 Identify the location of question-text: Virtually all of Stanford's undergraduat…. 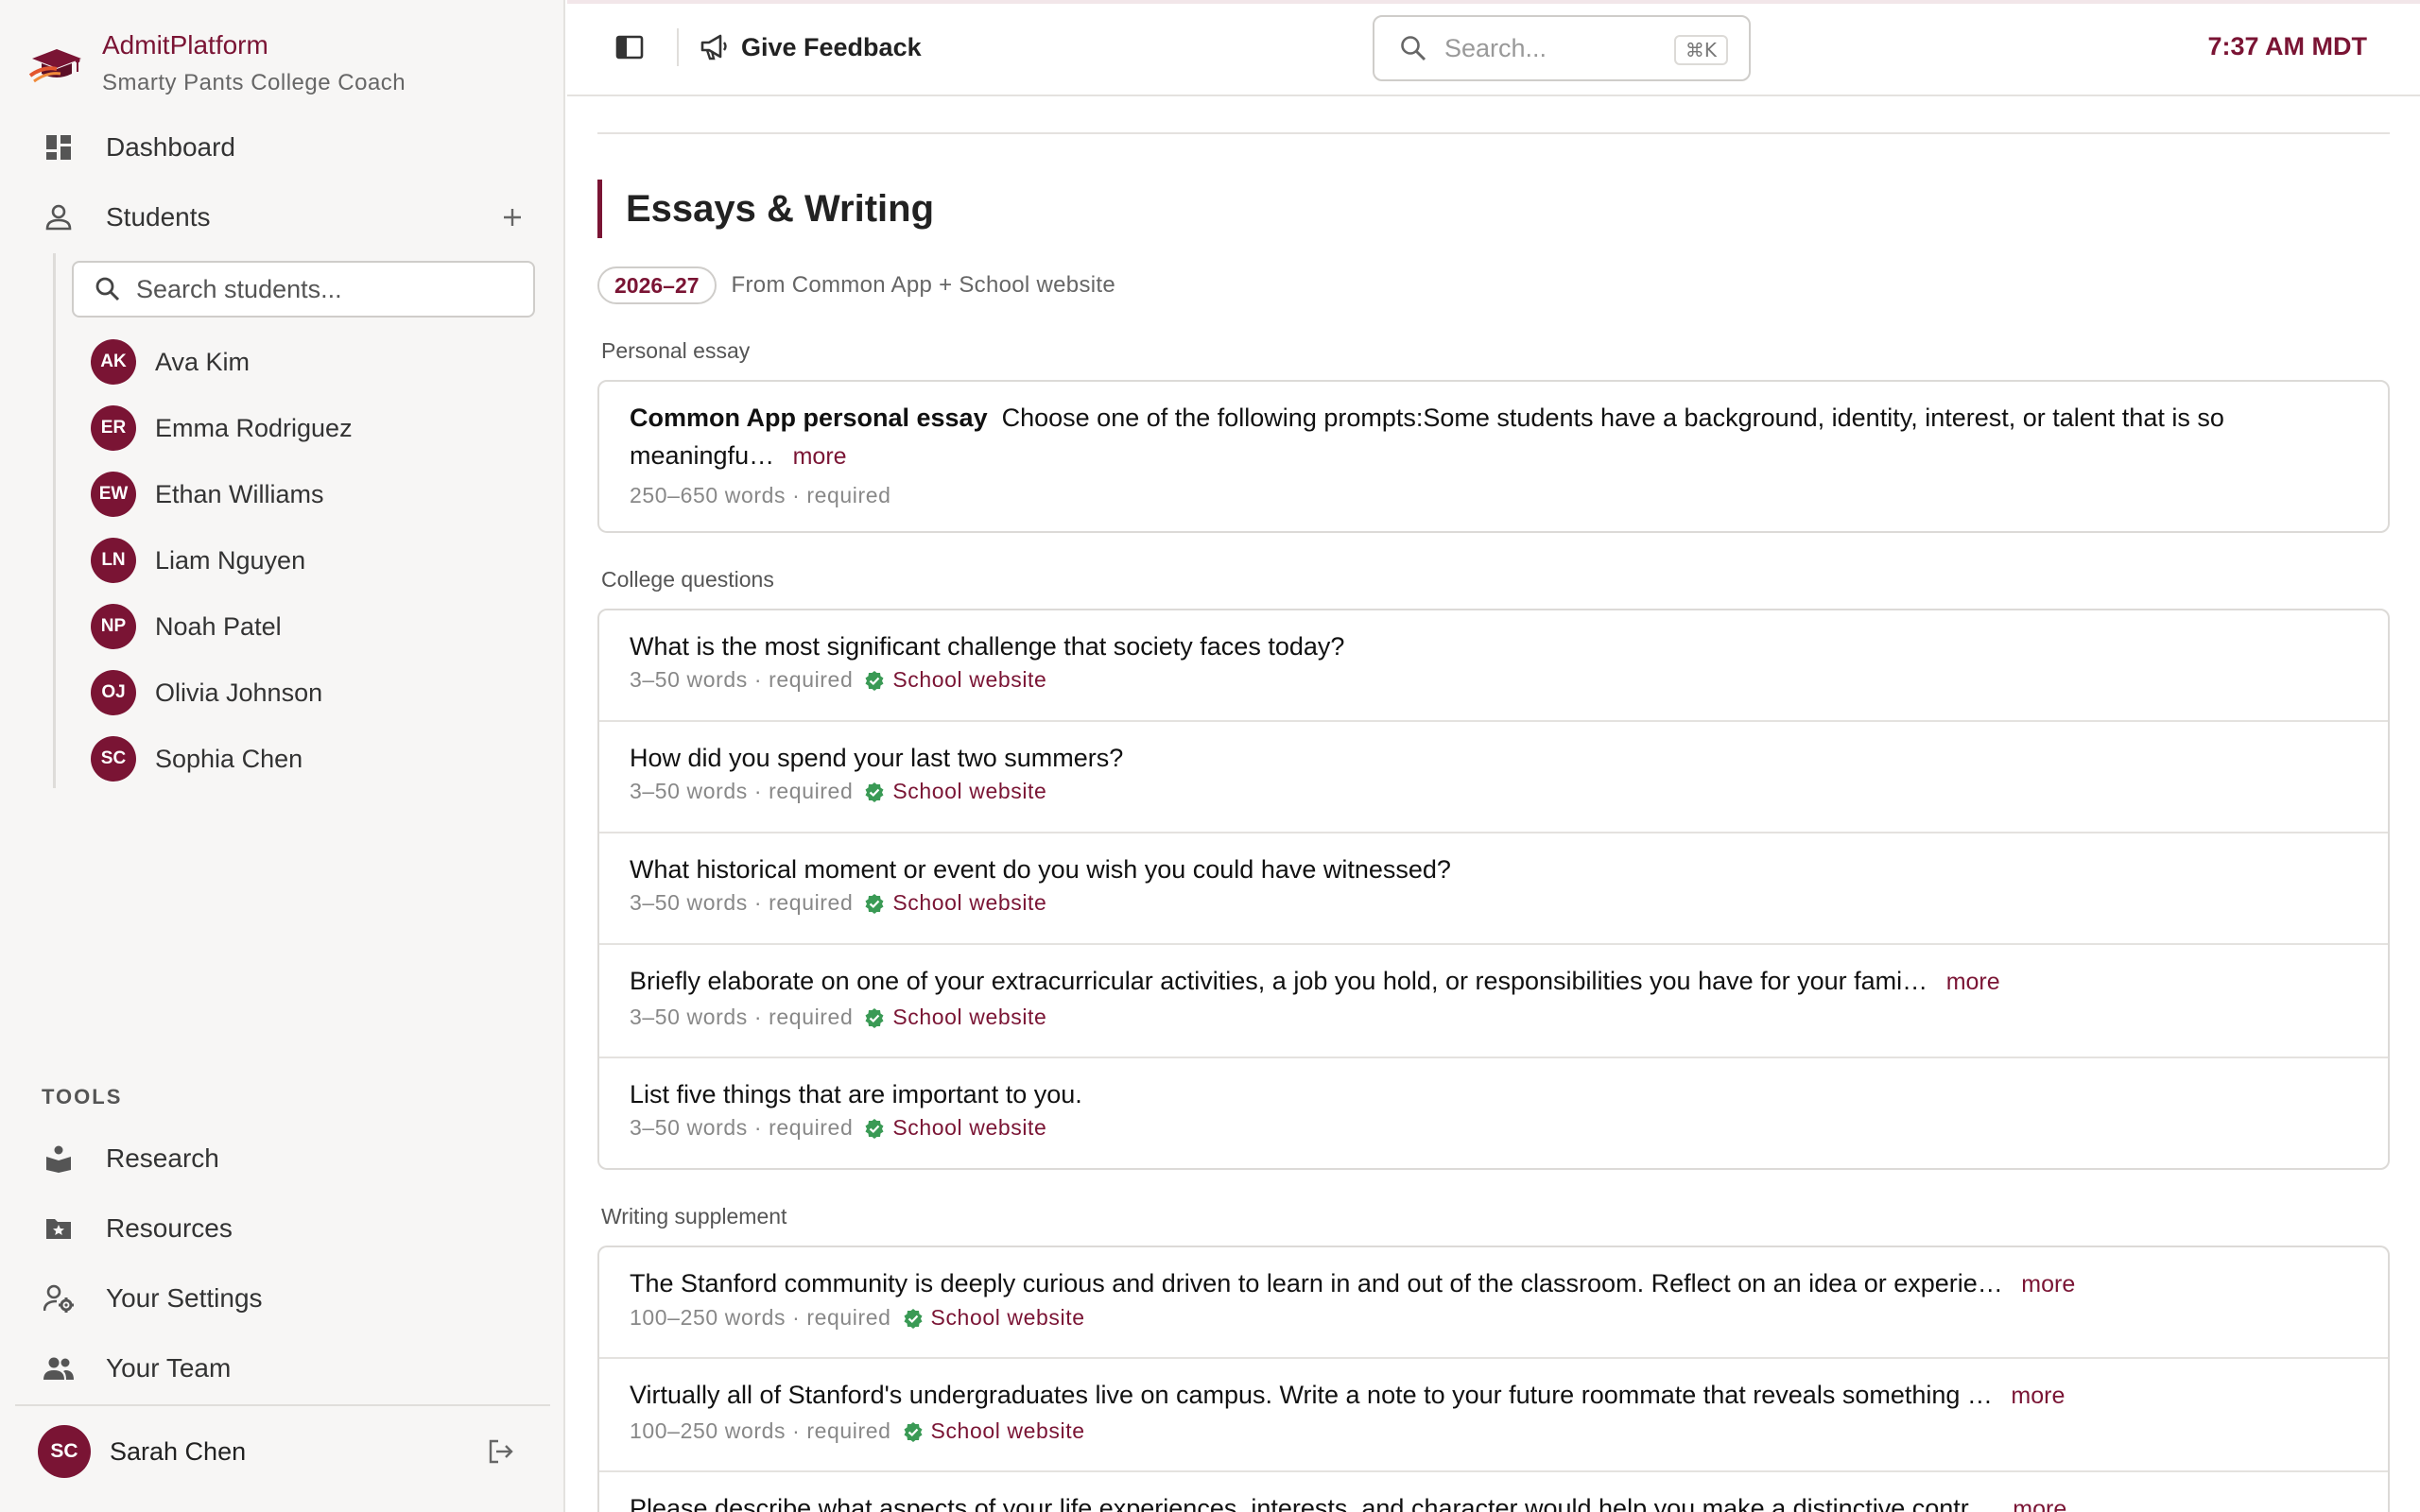
(1311, 1395).